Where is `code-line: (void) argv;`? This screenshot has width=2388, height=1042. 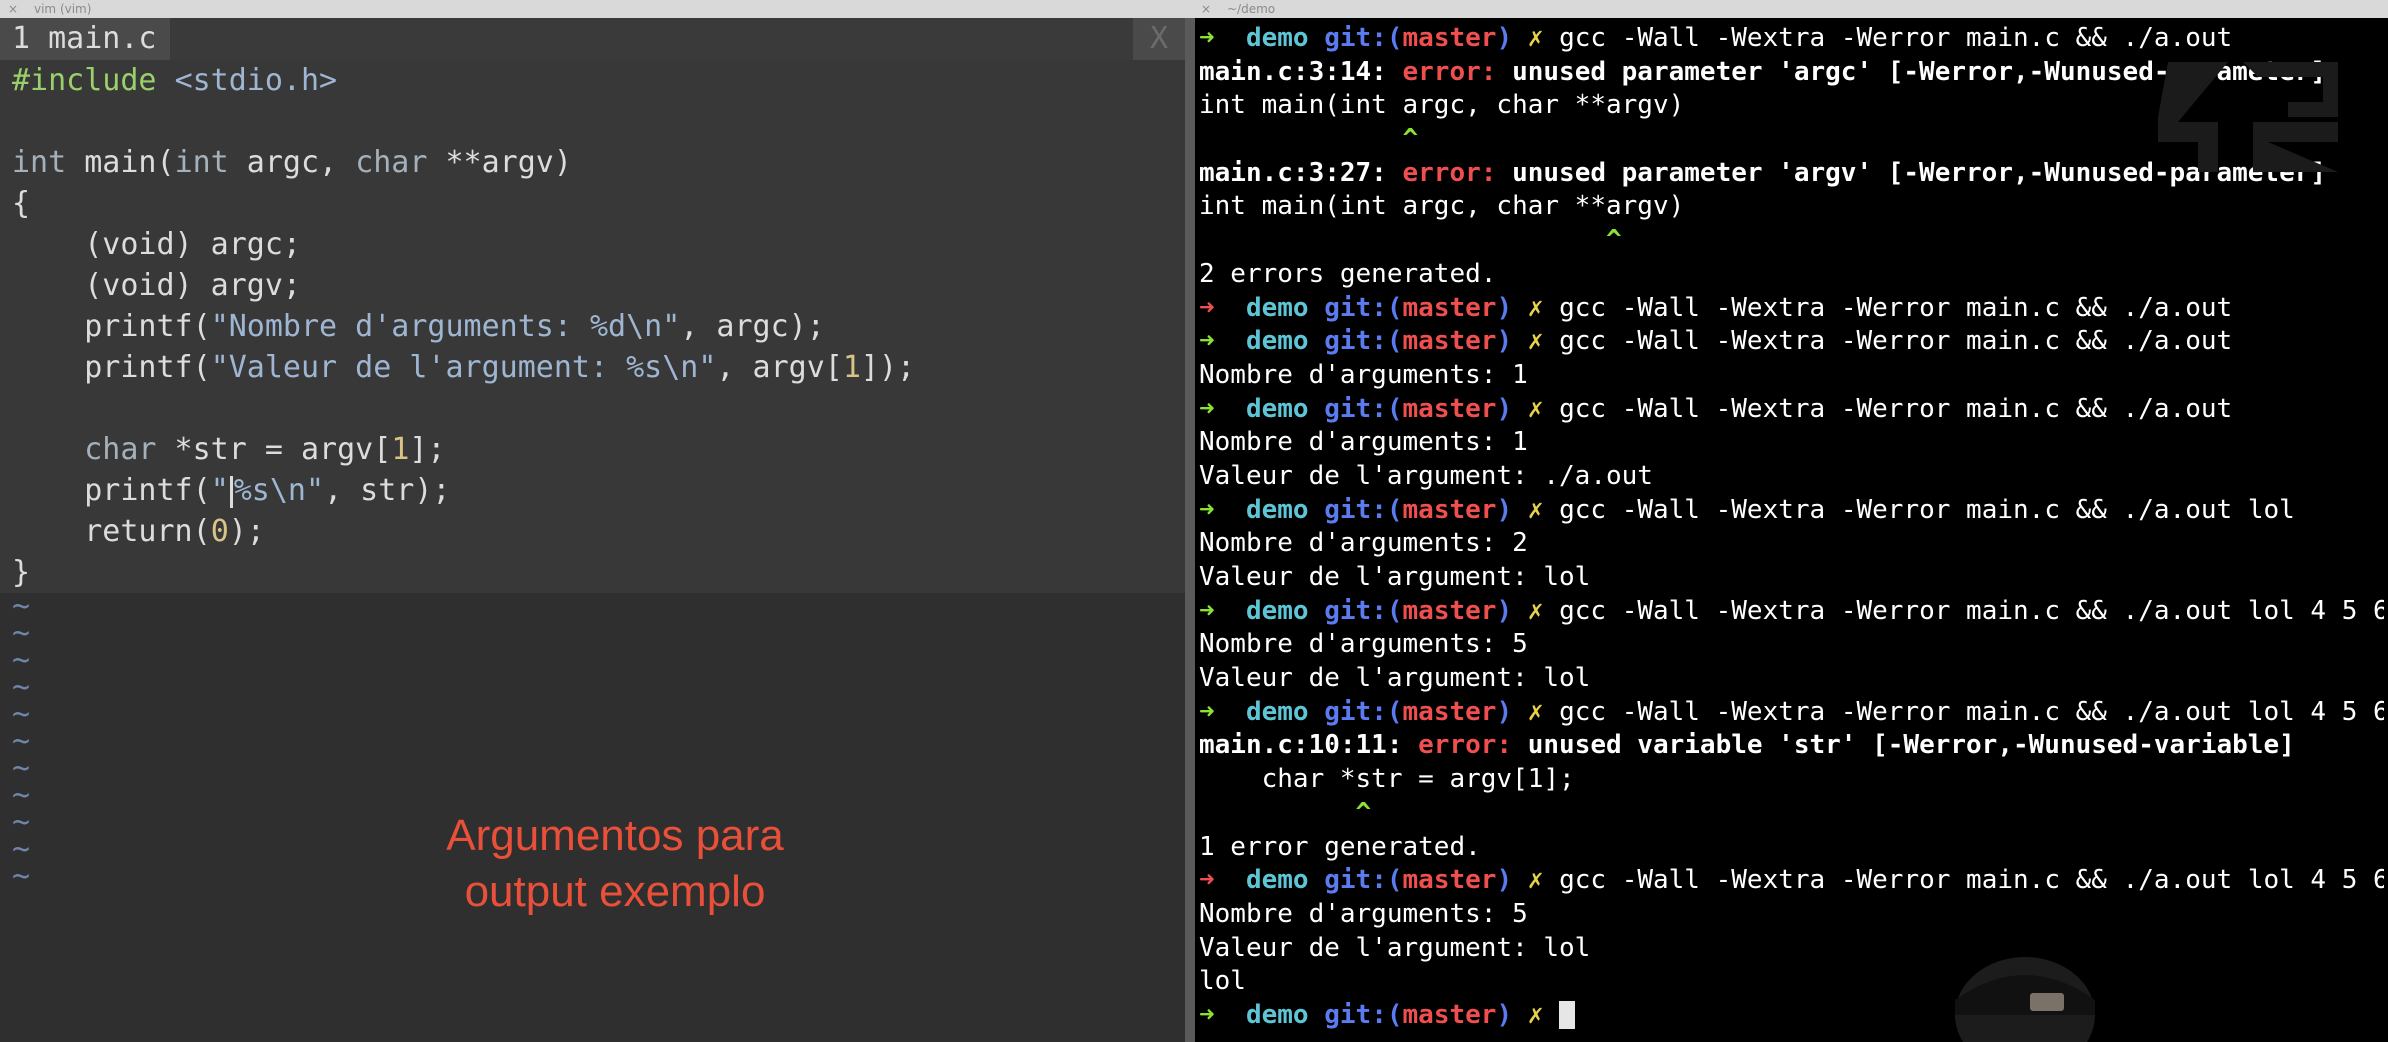
code-line: (void) argv; is located at coordinates (592, 285).